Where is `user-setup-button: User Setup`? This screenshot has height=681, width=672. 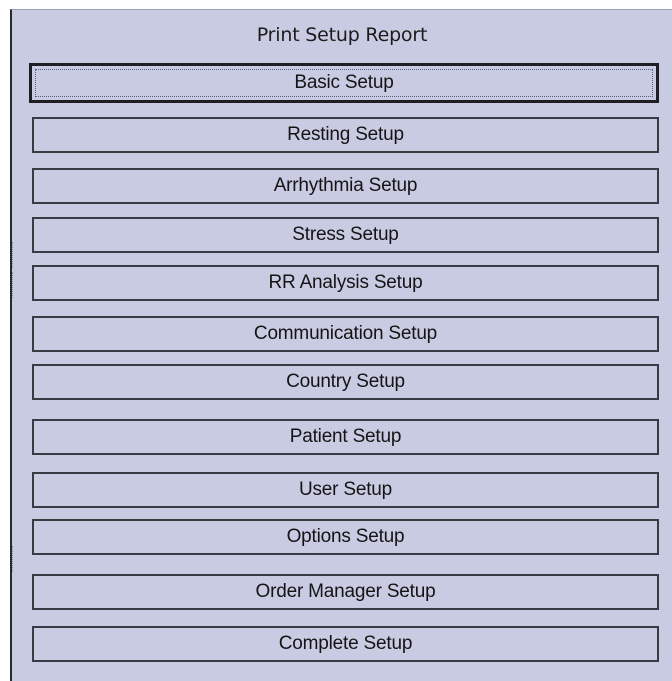 user-setup-button: User Setup is located at coordinates (345, 490).